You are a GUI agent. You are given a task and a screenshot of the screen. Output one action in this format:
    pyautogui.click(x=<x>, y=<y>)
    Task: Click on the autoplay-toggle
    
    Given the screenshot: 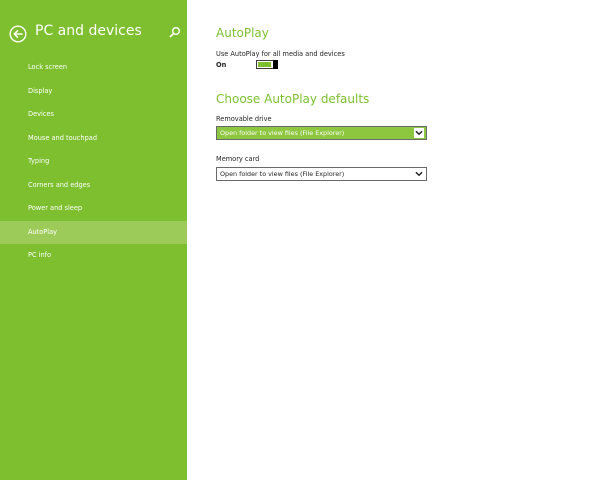 What is the action you would take?
    pyautogui.click(x=267, y=64)
    